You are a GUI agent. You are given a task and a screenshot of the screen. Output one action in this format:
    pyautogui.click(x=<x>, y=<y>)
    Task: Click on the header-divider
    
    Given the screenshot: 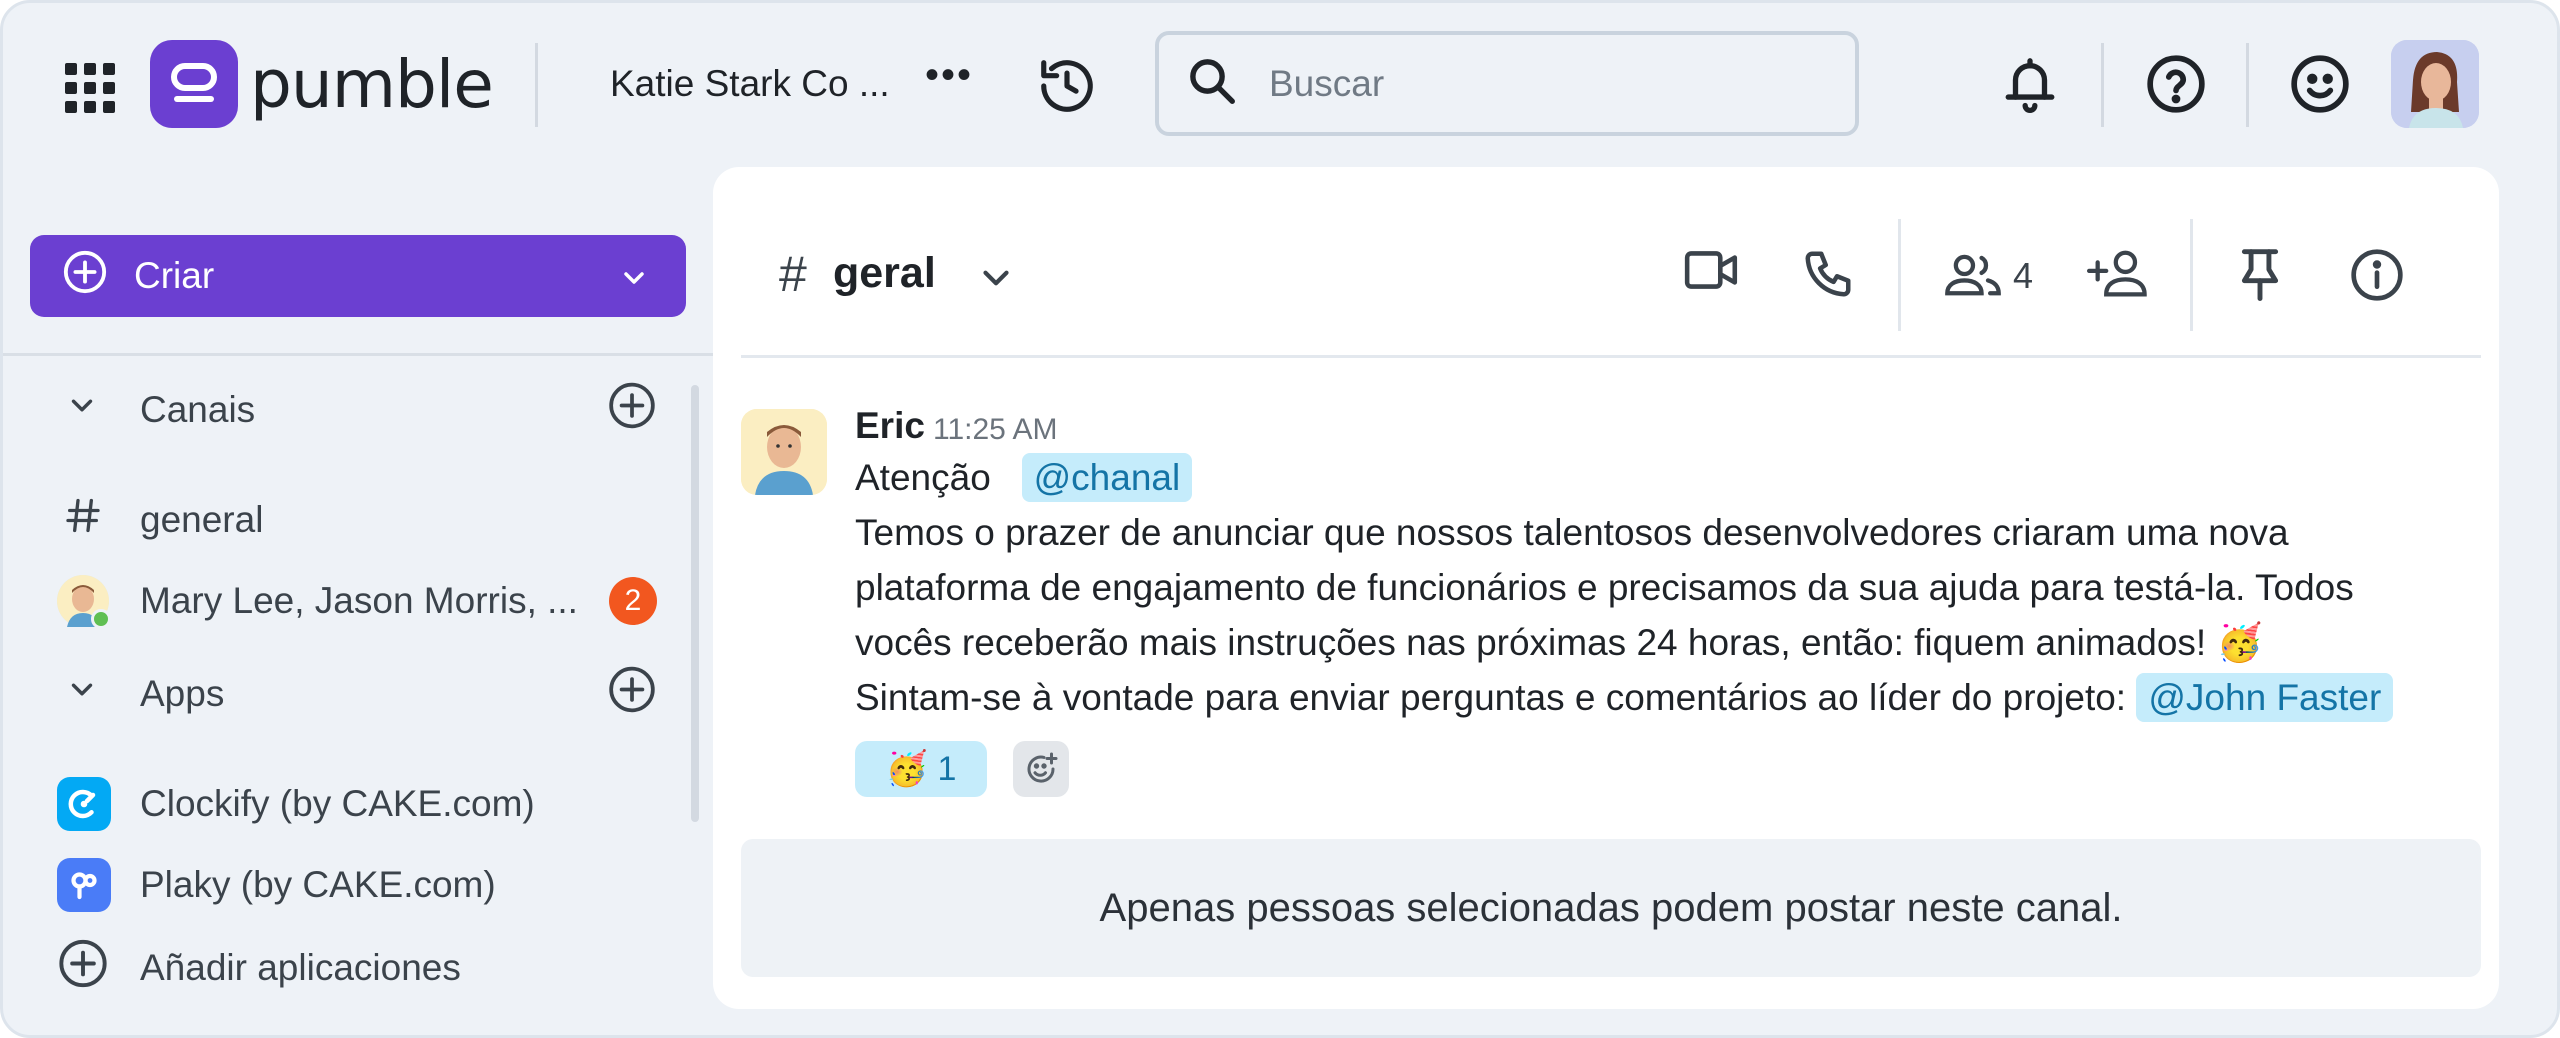 What is the action you would take?
    pyautogui.click(x=1611, y=356)
    